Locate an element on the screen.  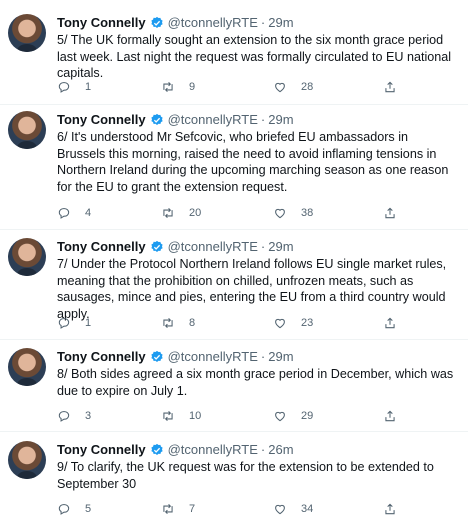
retweet-button: 9 is located at coordinates (178, 87).